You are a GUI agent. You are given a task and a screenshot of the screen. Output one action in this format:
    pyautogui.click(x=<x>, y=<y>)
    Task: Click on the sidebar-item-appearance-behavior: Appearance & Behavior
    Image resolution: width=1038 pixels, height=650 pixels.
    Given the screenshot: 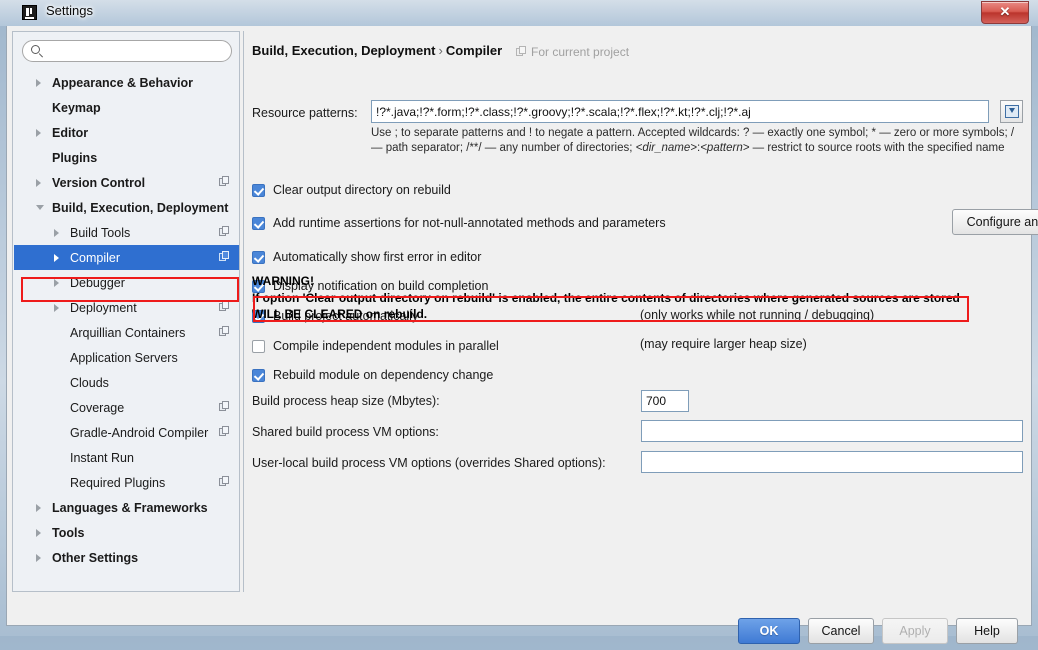 What is the action you would take?
    pyautogui.click(x=126, y=82)
    